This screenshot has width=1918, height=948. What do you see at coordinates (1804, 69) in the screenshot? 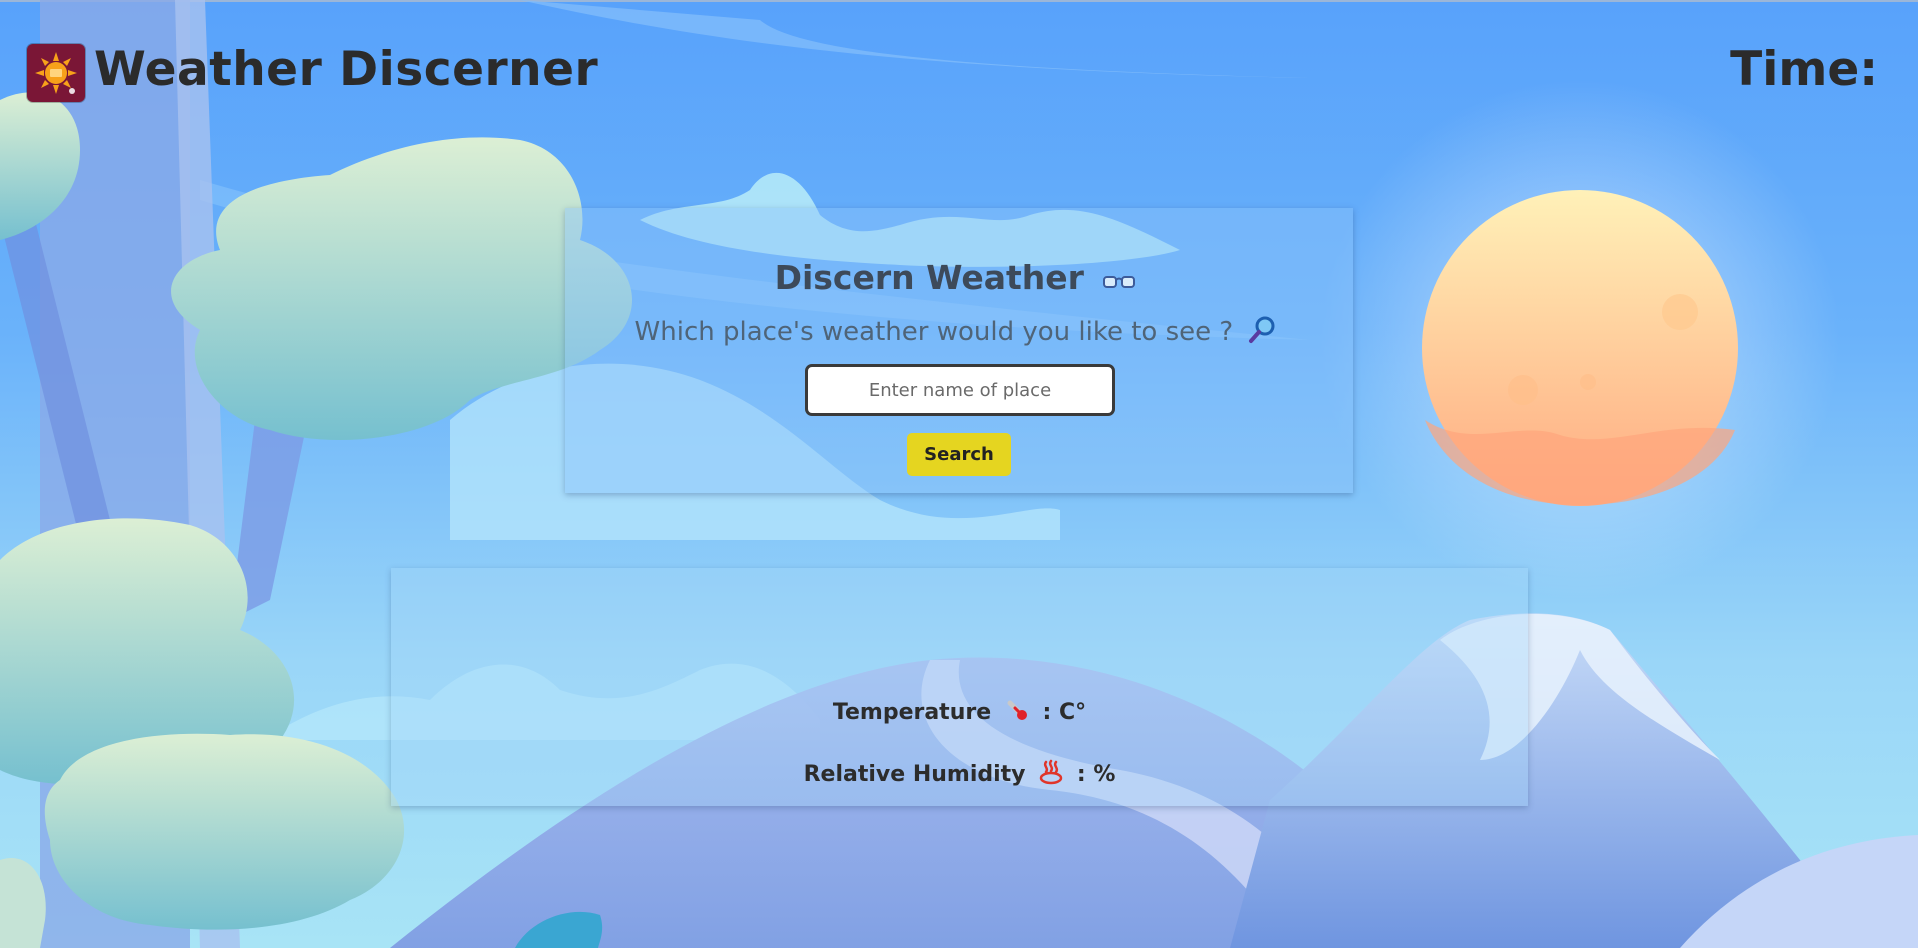
I see `time-label: Time:` at bounding box center [1804, 69].